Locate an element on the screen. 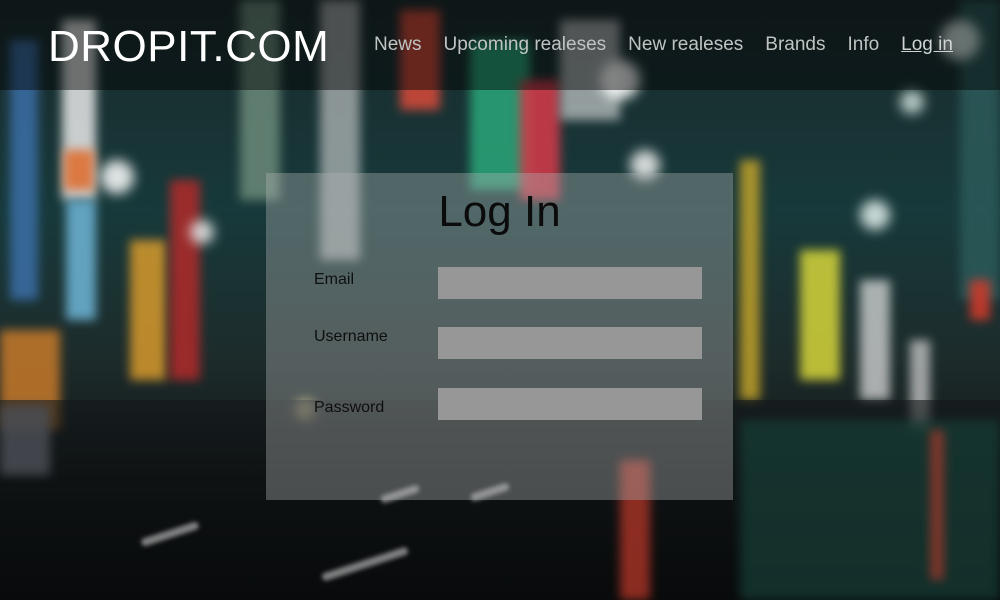 This screenshot has width=1000, height=600. nav-item-upcoming-releases: Upcoming realeses is located at coordinates (525, 45).